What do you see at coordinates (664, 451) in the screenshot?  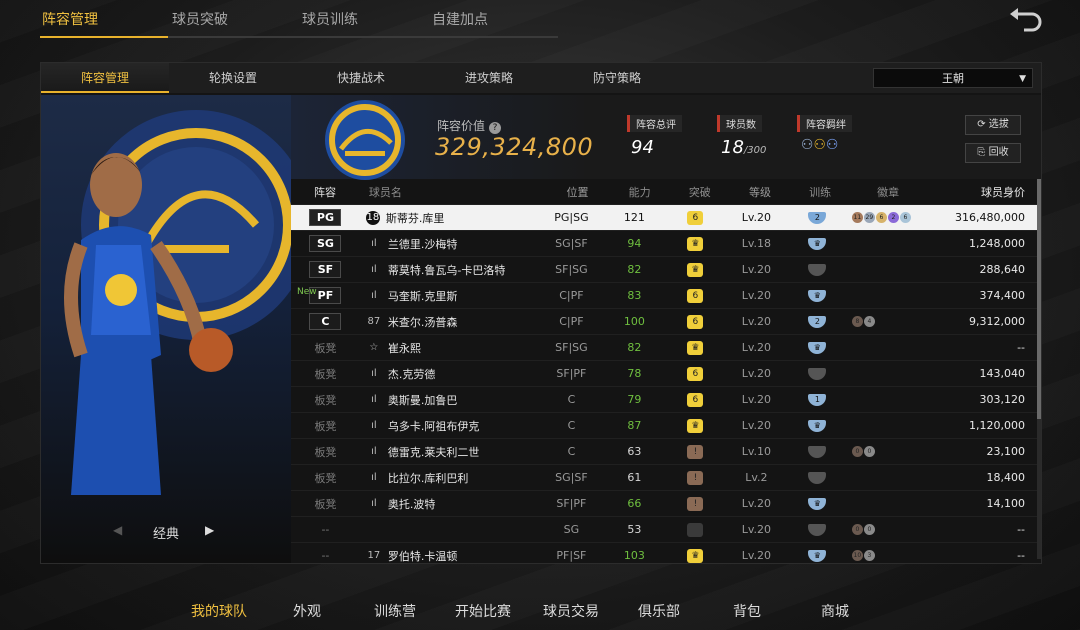 I see `table-row: 板凳 ıl 德雷克.莱夫利二世 C 63! Lv.10 0 0 23,100` at bounding box center [664, 451].